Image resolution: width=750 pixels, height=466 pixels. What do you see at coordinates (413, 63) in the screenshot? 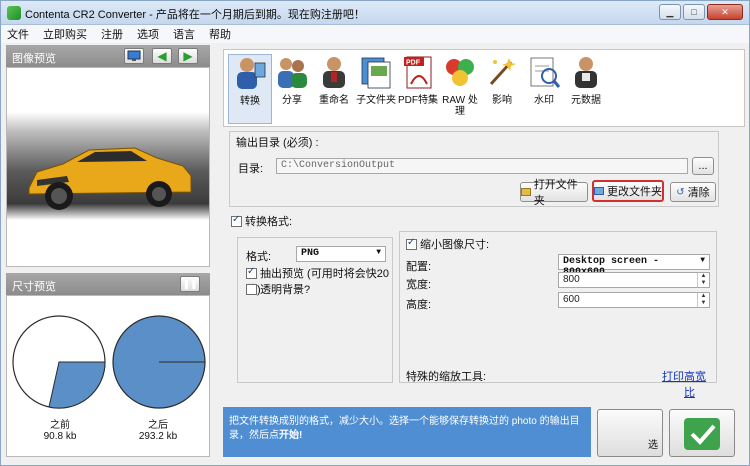
I see `svg-text: PDF` at bounding box center [413, 63].